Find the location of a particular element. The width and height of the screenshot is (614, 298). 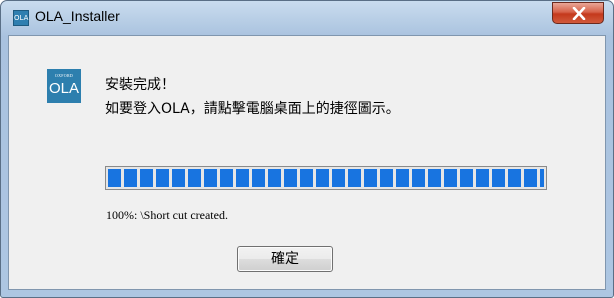

progress-bar is located at coordinates (326, 178).